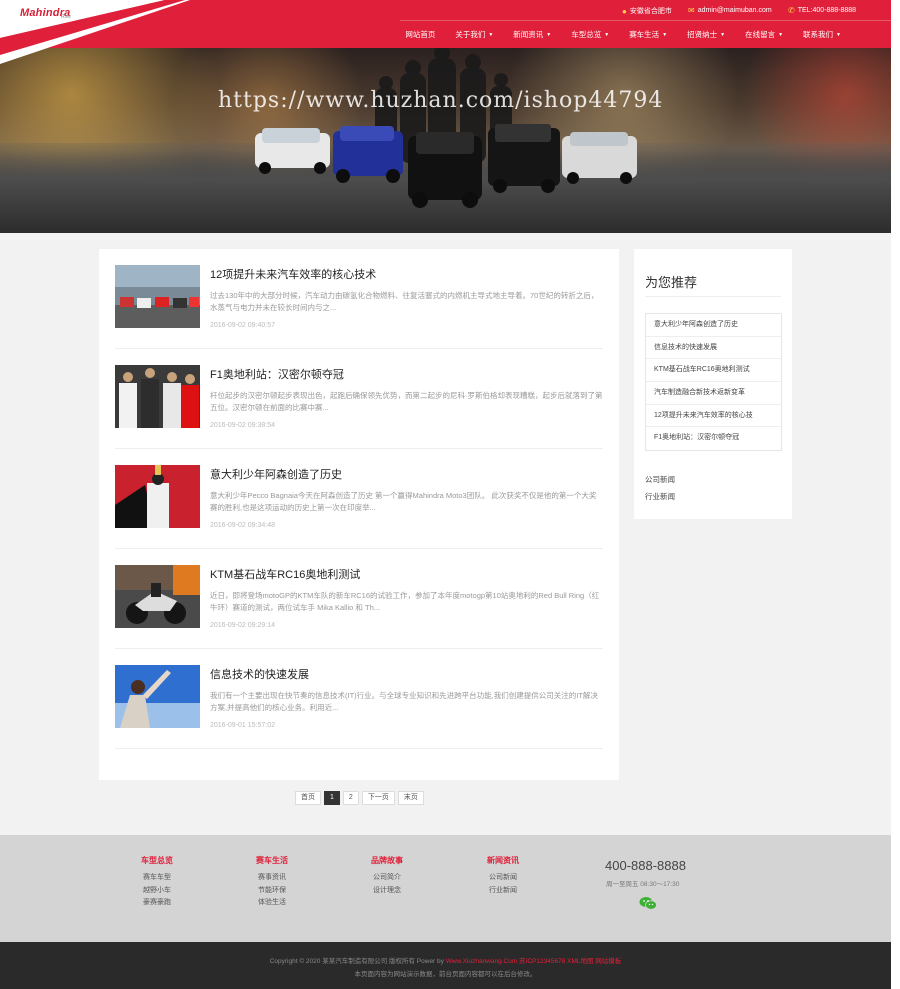 The height and width of the screenshot is (989, 900). What do you see at coordinates (259, 674) in the screenshot?
I see `article-title: 信息技术的快速发展` at bounding box center [259, 674].